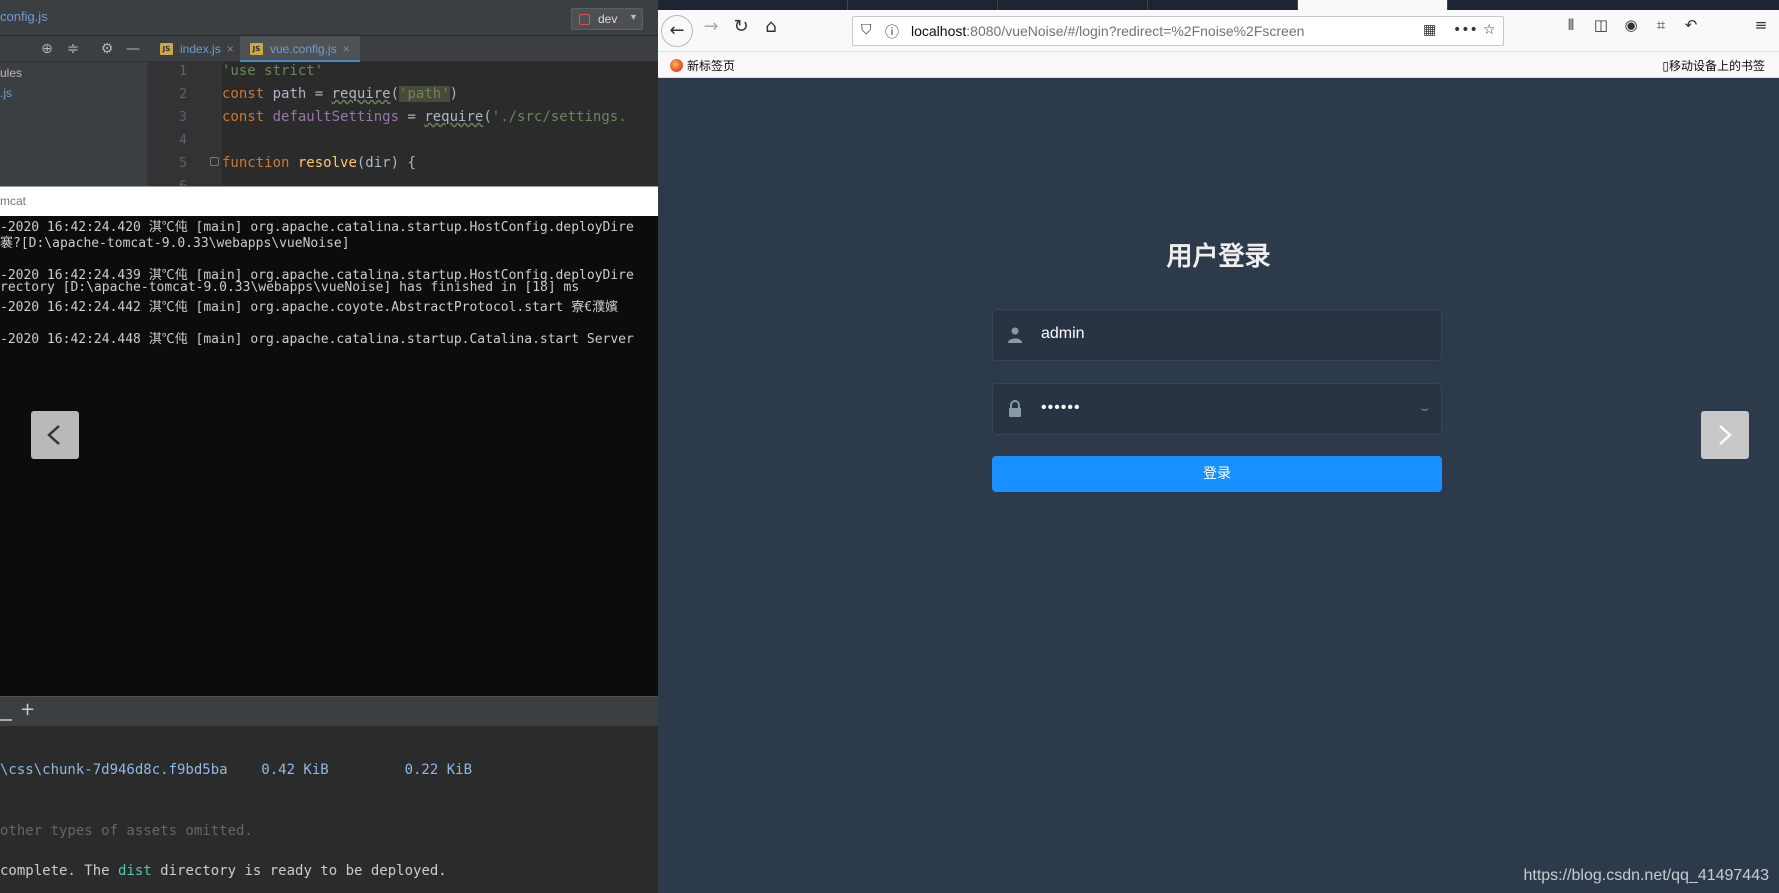  What do you see at coordinates (1015, 335) in the screenshot?
I see `user-icon` at bounding box center [1015, 335].